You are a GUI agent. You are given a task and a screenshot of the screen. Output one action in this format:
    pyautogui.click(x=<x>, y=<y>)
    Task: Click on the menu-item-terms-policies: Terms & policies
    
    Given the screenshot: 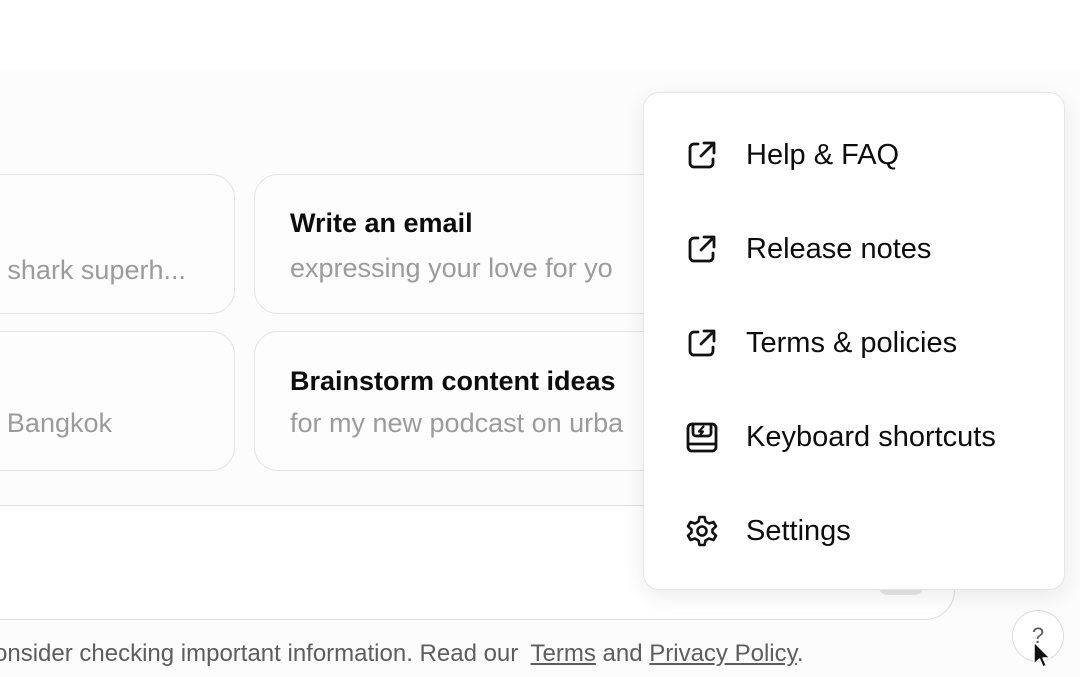 What is the action you would take?
    pyautogui.click(x=854, y=343)
    